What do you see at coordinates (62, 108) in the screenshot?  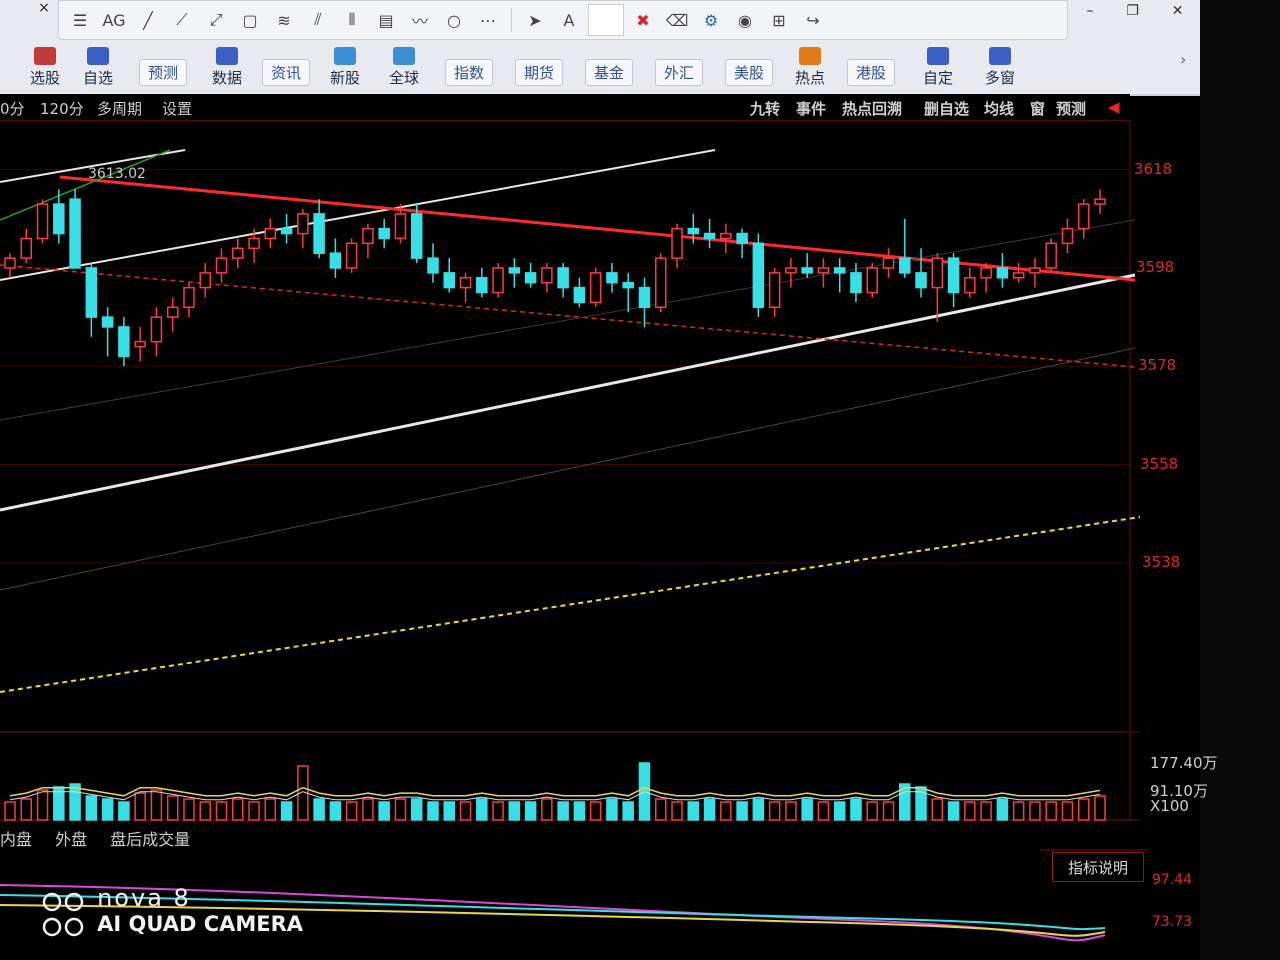 I see `period-120: 120分` at bounding box center [62, 108].